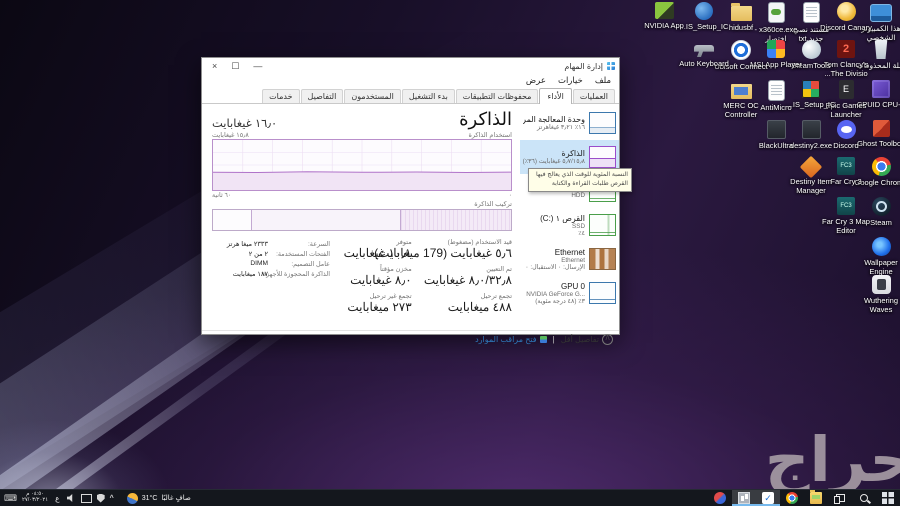  Describe the element at coordinates (560, 127) in the screenshot. I see `cpu-stats: ١٦٪ ٣٫٢١ غيغاهرتز` at that location.